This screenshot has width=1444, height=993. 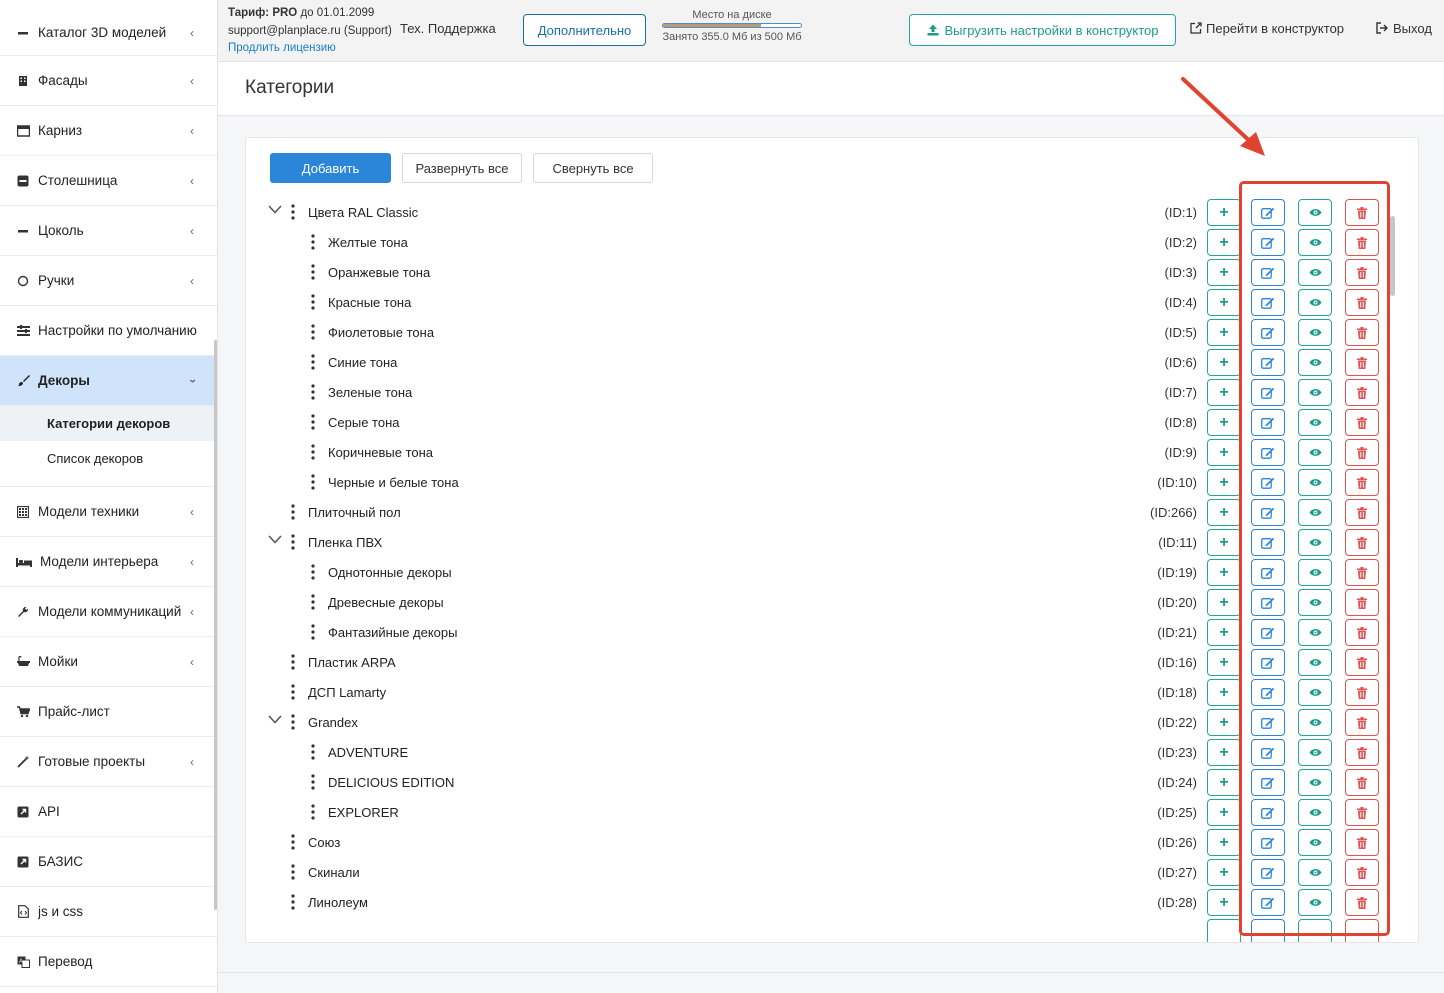 I want to click on sidebar-item-catalog-3d: Каталог 3D моделей ‹, so click(x=108, y=33).